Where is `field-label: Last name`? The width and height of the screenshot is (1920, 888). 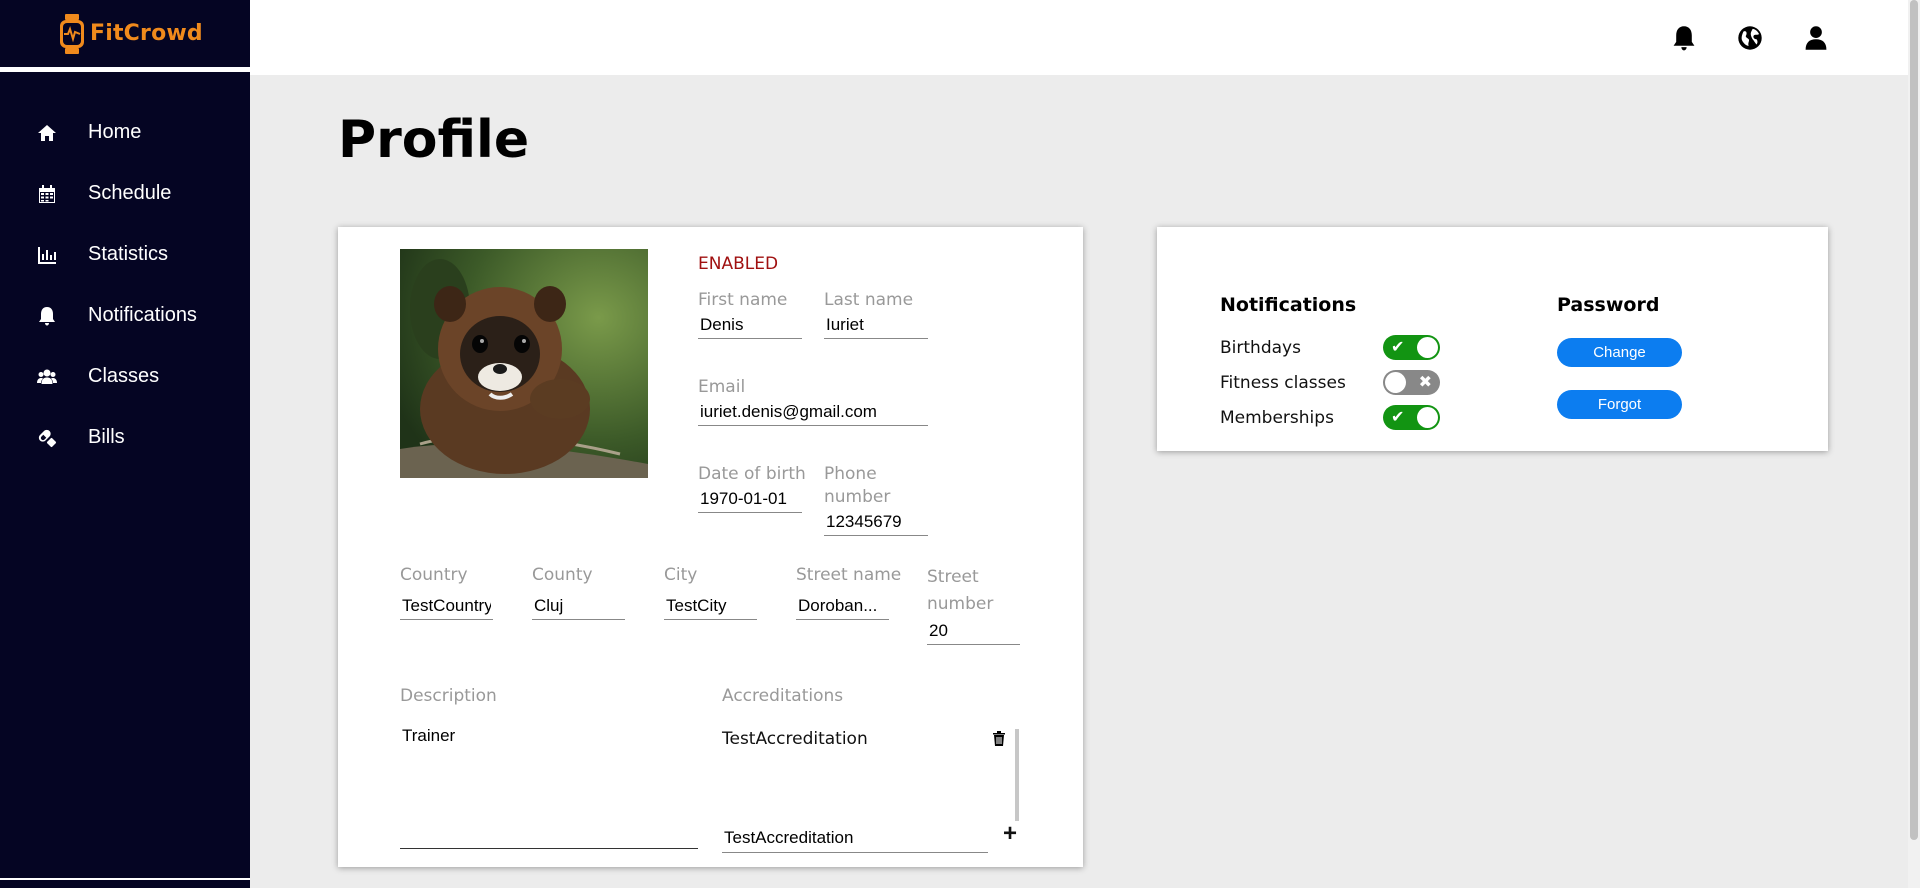 field-label: Last name is located at coordinates (869, 300).